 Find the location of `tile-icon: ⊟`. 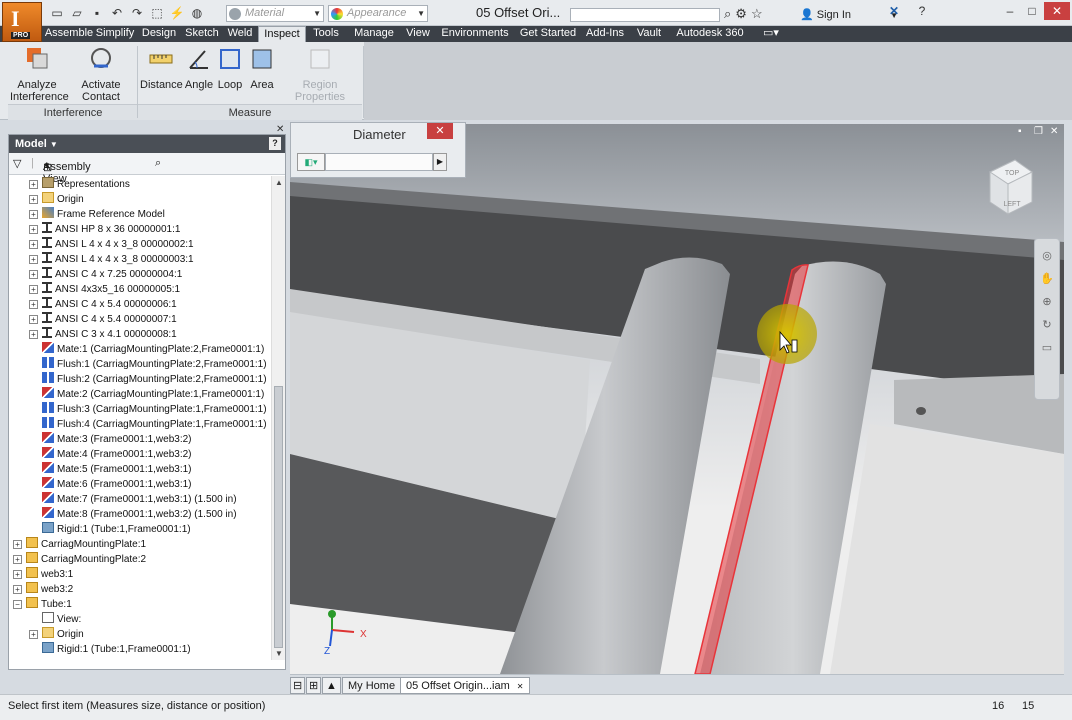

tile-icon: ⊟ is located at coordinates (298, 685).